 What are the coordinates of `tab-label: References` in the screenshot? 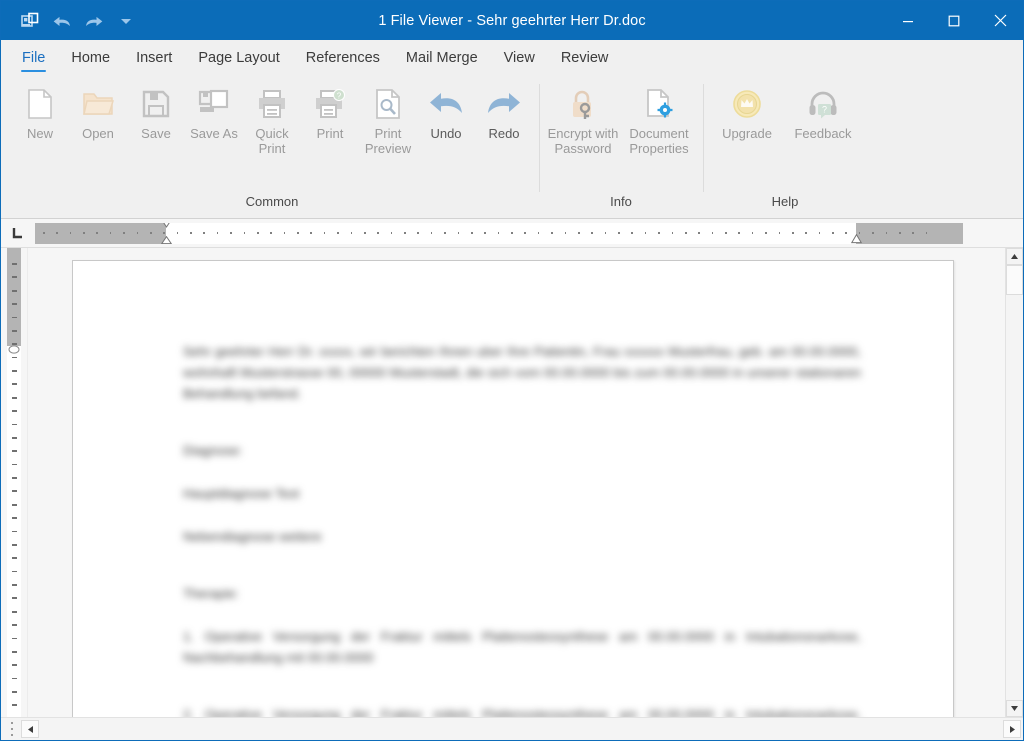 It's located at (342, 58).